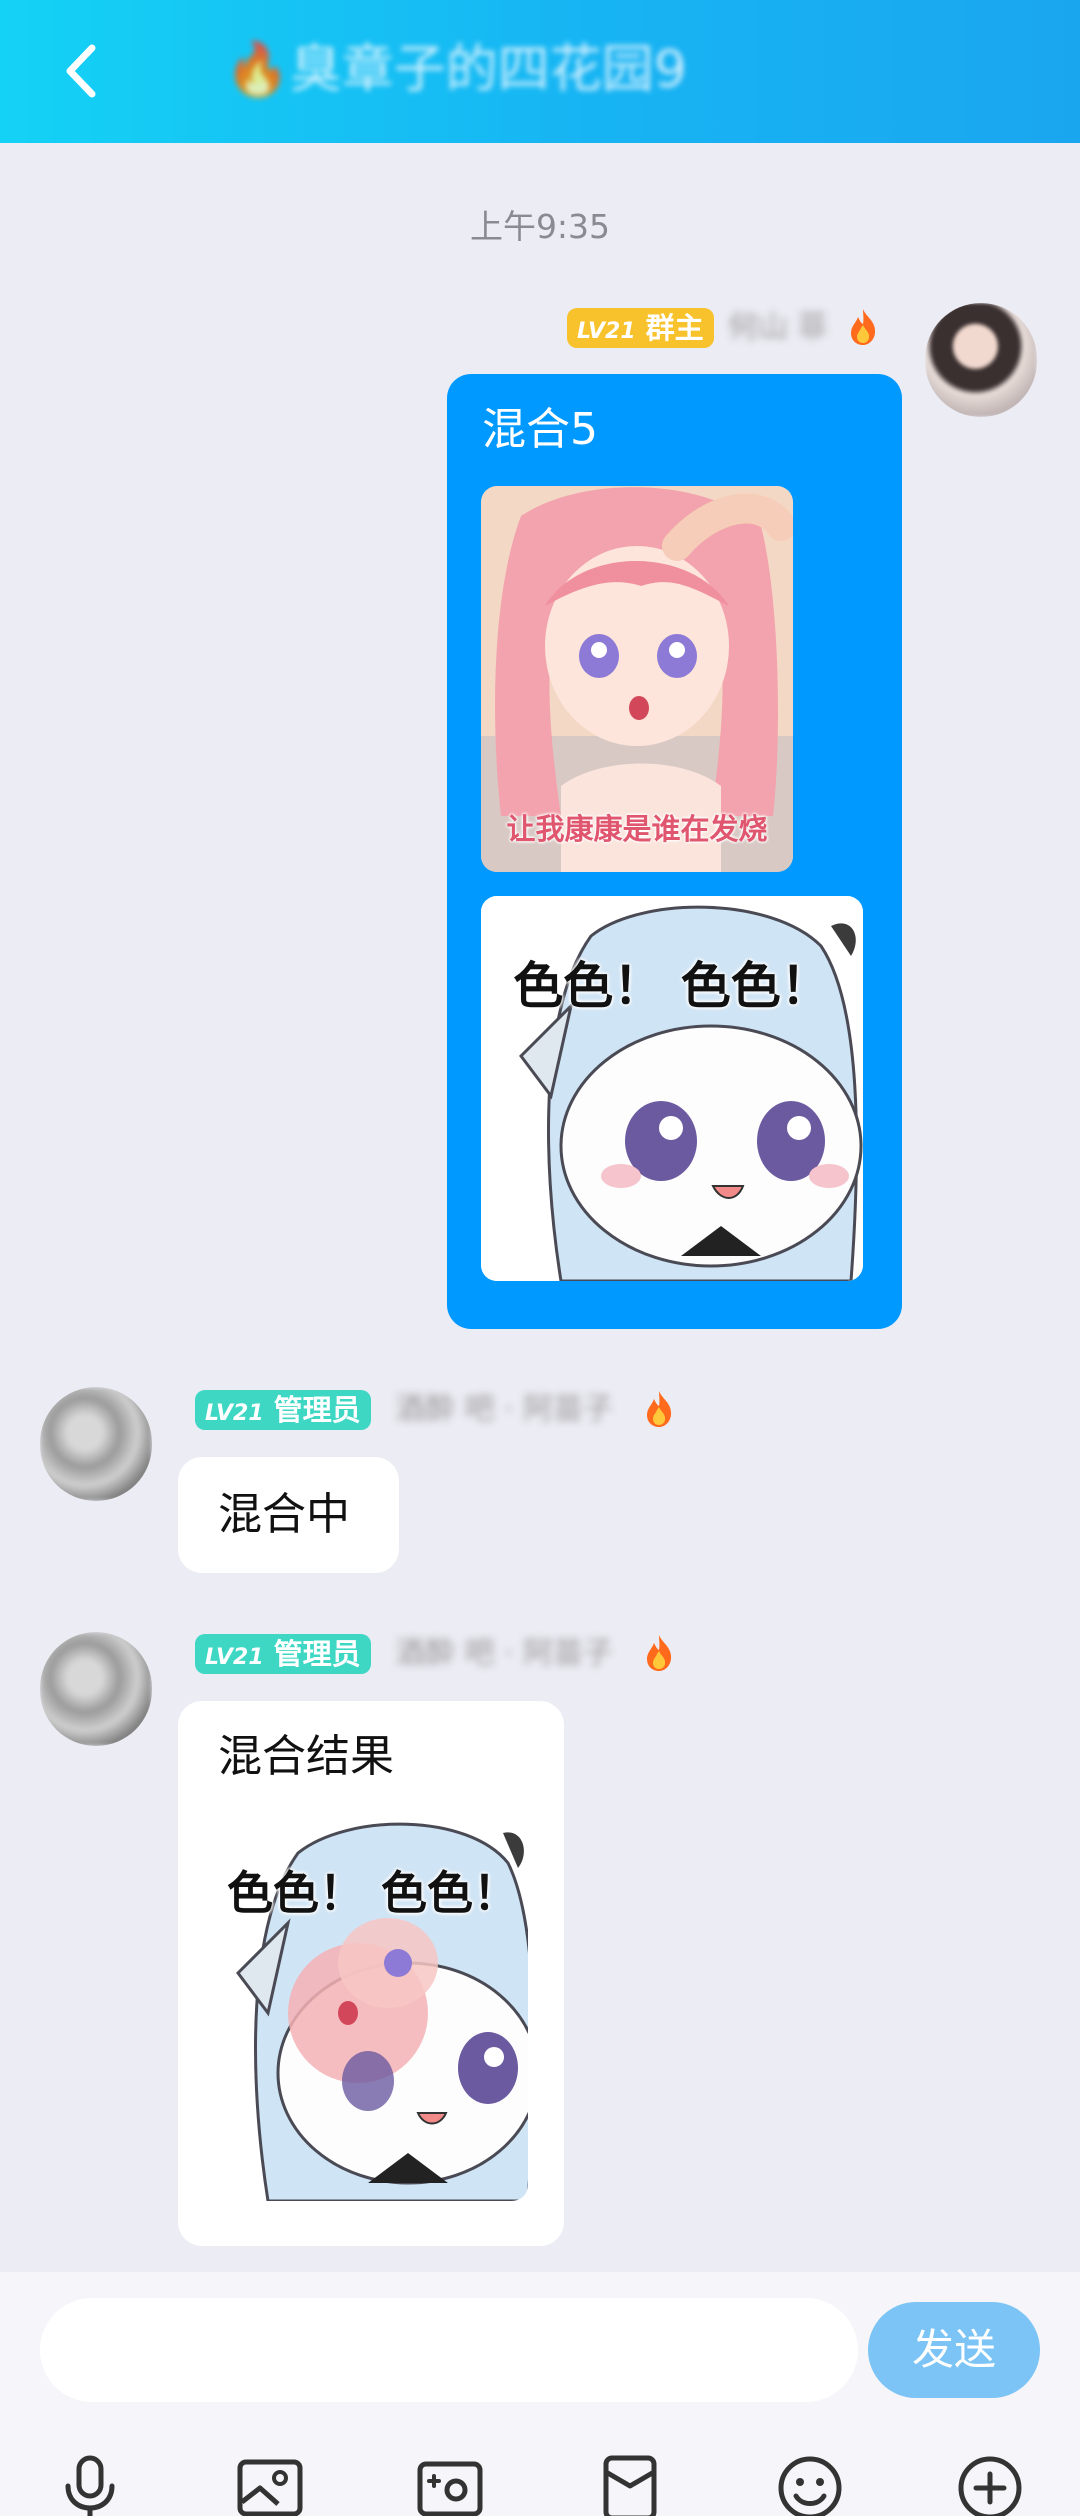 This screenshot has height=2516, width=1080. I want to click on chat-header: 🔥臭章子的四花园9, so click(540, 71).